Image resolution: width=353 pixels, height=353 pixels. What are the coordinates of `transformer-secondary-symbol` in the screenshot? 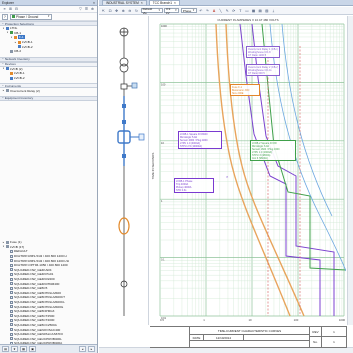 It's located at (124, 68).